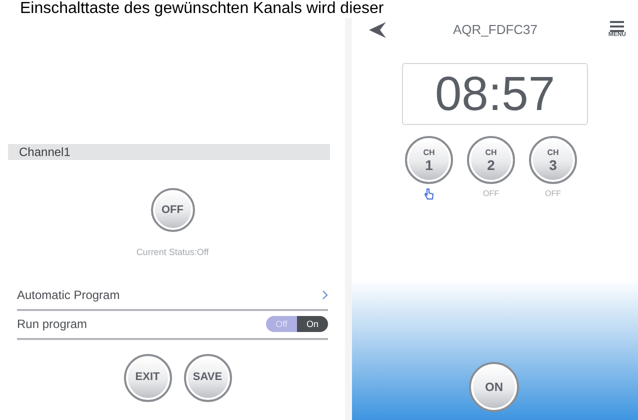 This screenshot has width=638, height=420. I want to click on power-button: OFF, so click(172, 210).